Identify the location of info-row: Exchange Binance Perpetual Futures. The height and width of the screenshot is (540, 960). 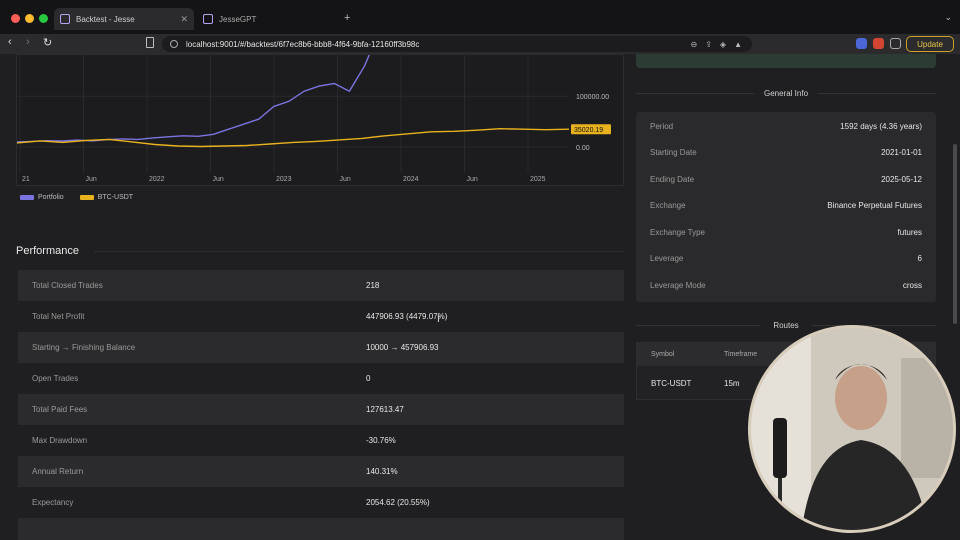
(786, 206).